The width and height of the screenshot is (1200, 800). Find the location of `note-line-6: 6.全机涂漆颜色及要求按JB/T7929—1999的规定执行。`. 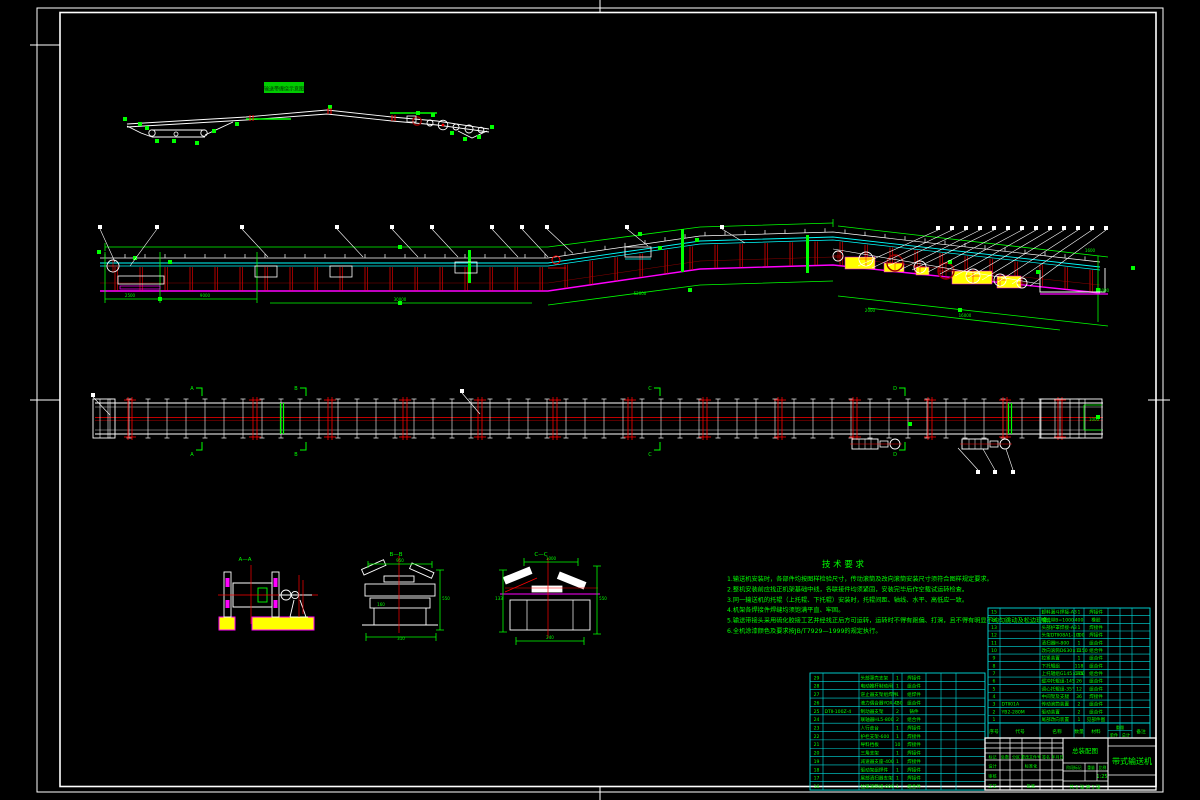

note-line-6: 6.全机涂漆颜色及要求按JB/T7929—1999的规定执行。 is located at coordinates (804, 631).